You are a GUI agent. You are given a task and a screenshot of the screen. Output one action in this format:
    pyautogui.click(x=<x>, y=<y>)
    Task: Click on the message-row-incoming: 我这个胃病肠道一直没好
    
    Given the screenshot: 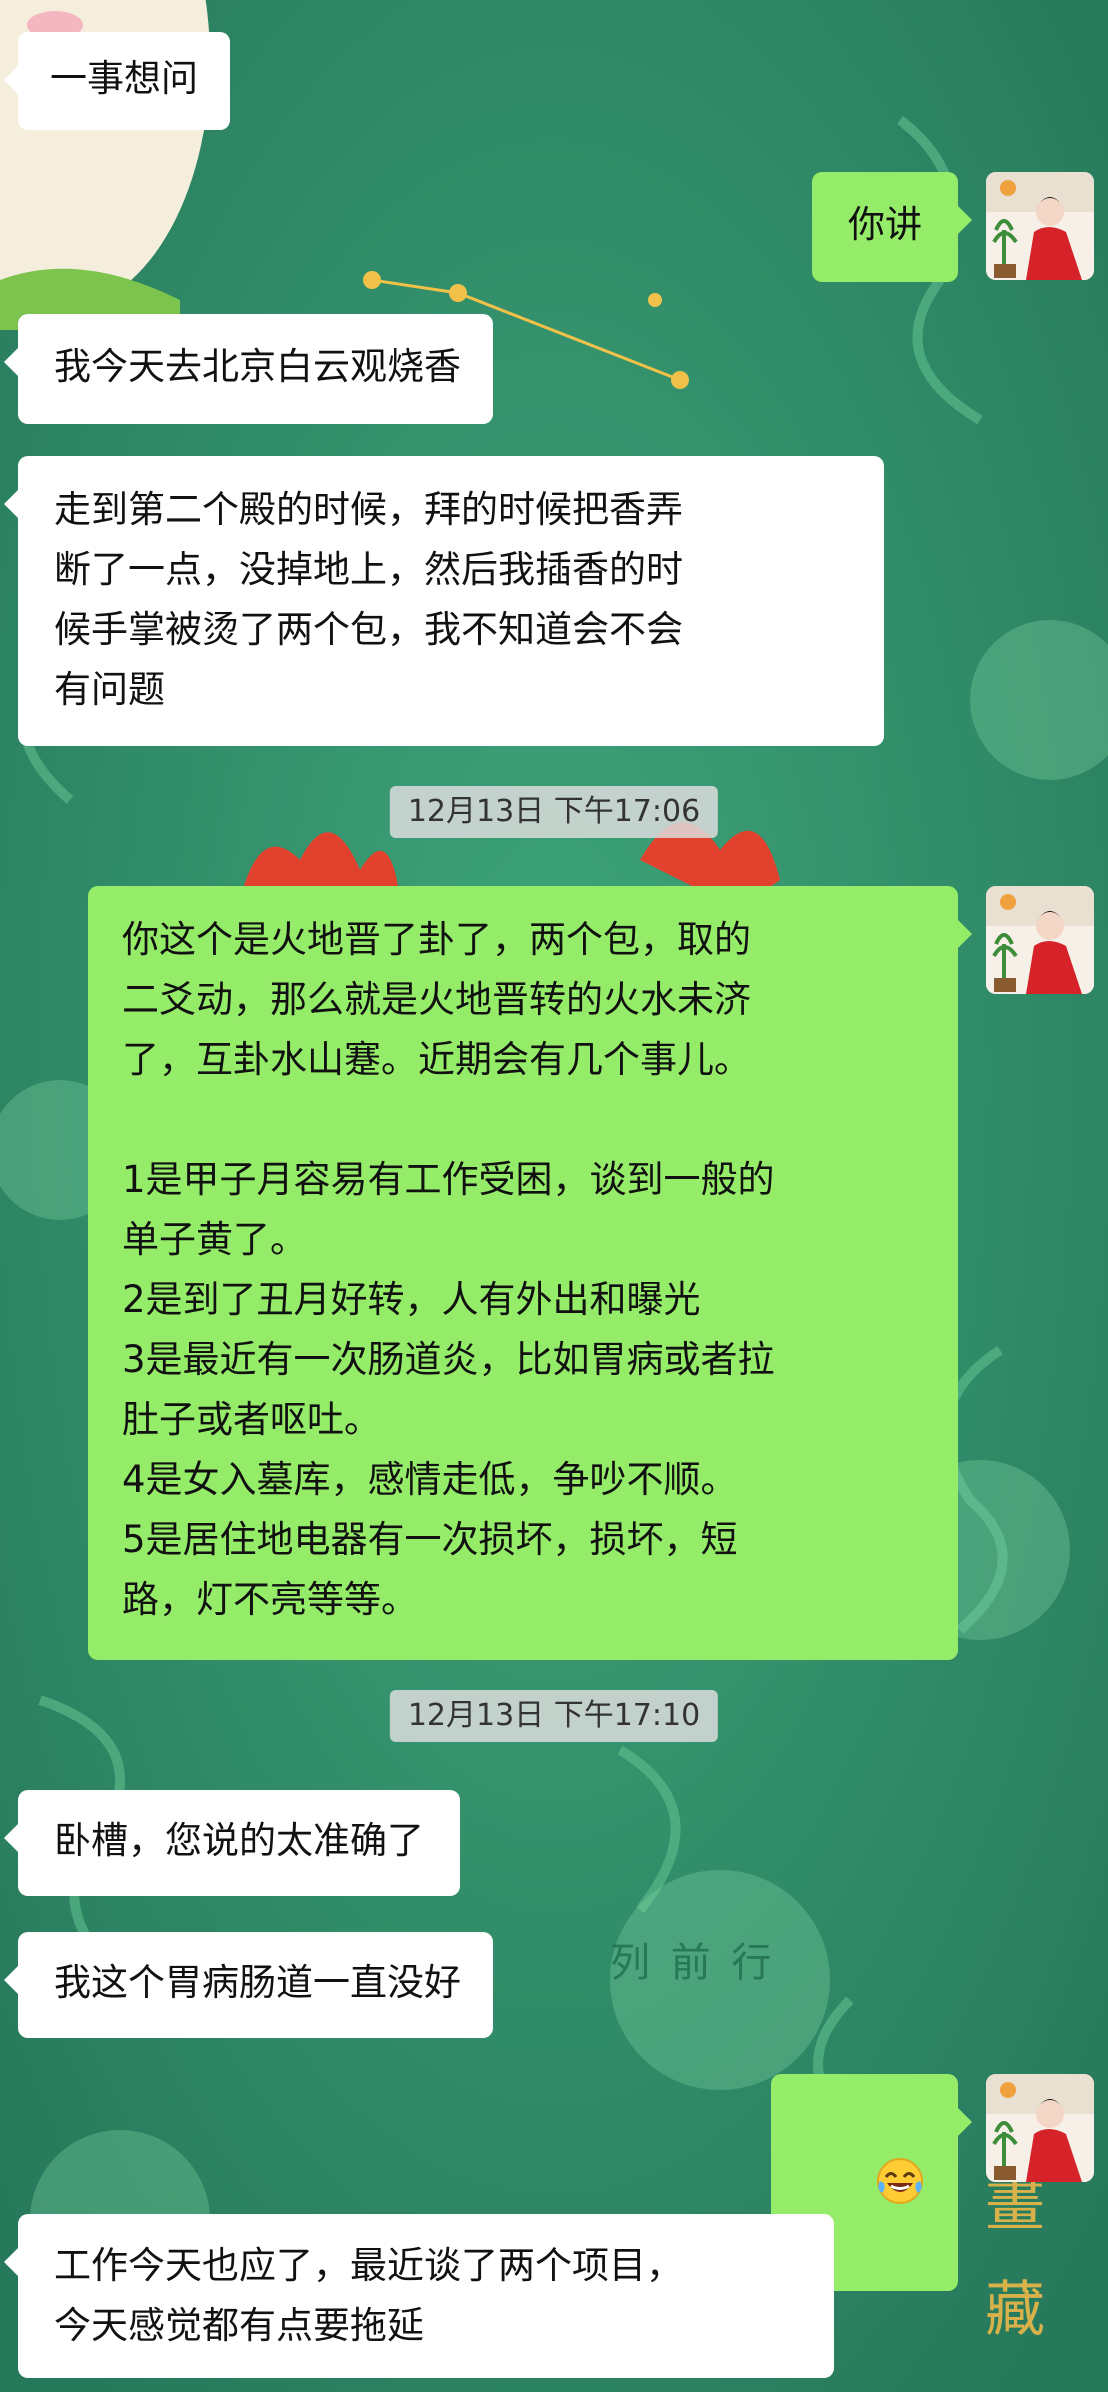 What is the action you would take?
    pyautogui.click(x=248, y=1985)
    